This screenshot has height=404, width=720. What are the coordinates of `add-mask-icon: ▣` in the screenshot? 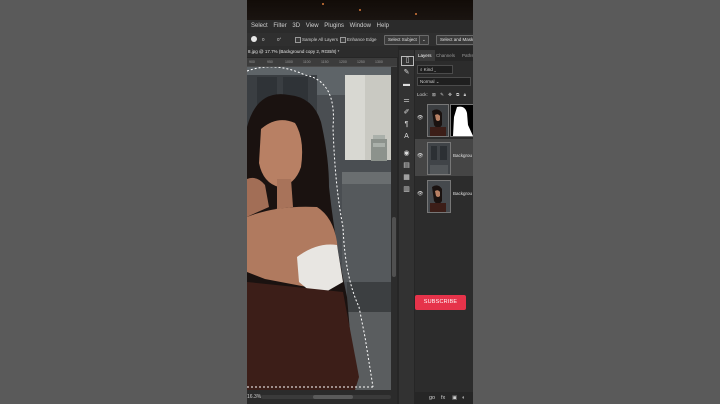 It's located at (454, 398).